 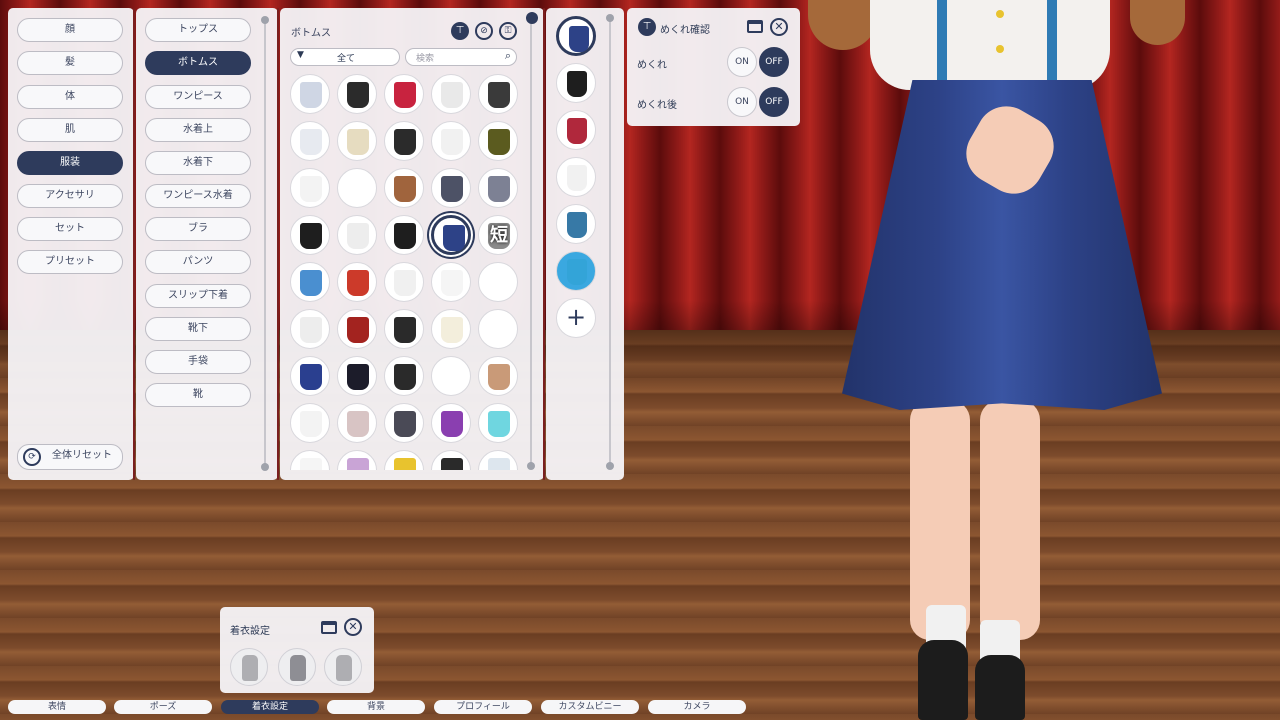 What do you see at coordinates (265, 244) in the screenshot?
I see `subcategory-scrollbar` at bounding box center [265, 244].